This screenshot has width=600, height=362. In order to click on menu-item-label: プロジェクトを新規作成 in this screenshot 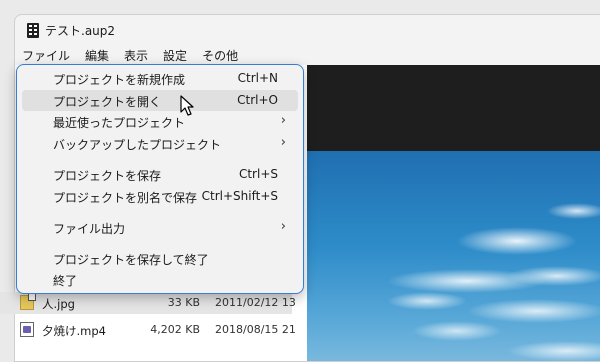, I will do `click(119, 80)`.